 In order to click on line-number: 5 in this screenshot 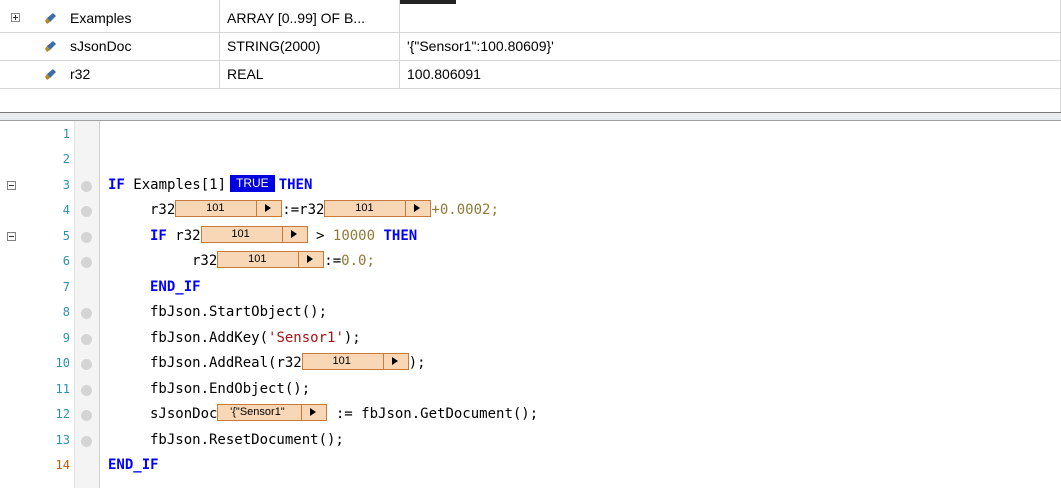, I will do `click(66, 236)`.